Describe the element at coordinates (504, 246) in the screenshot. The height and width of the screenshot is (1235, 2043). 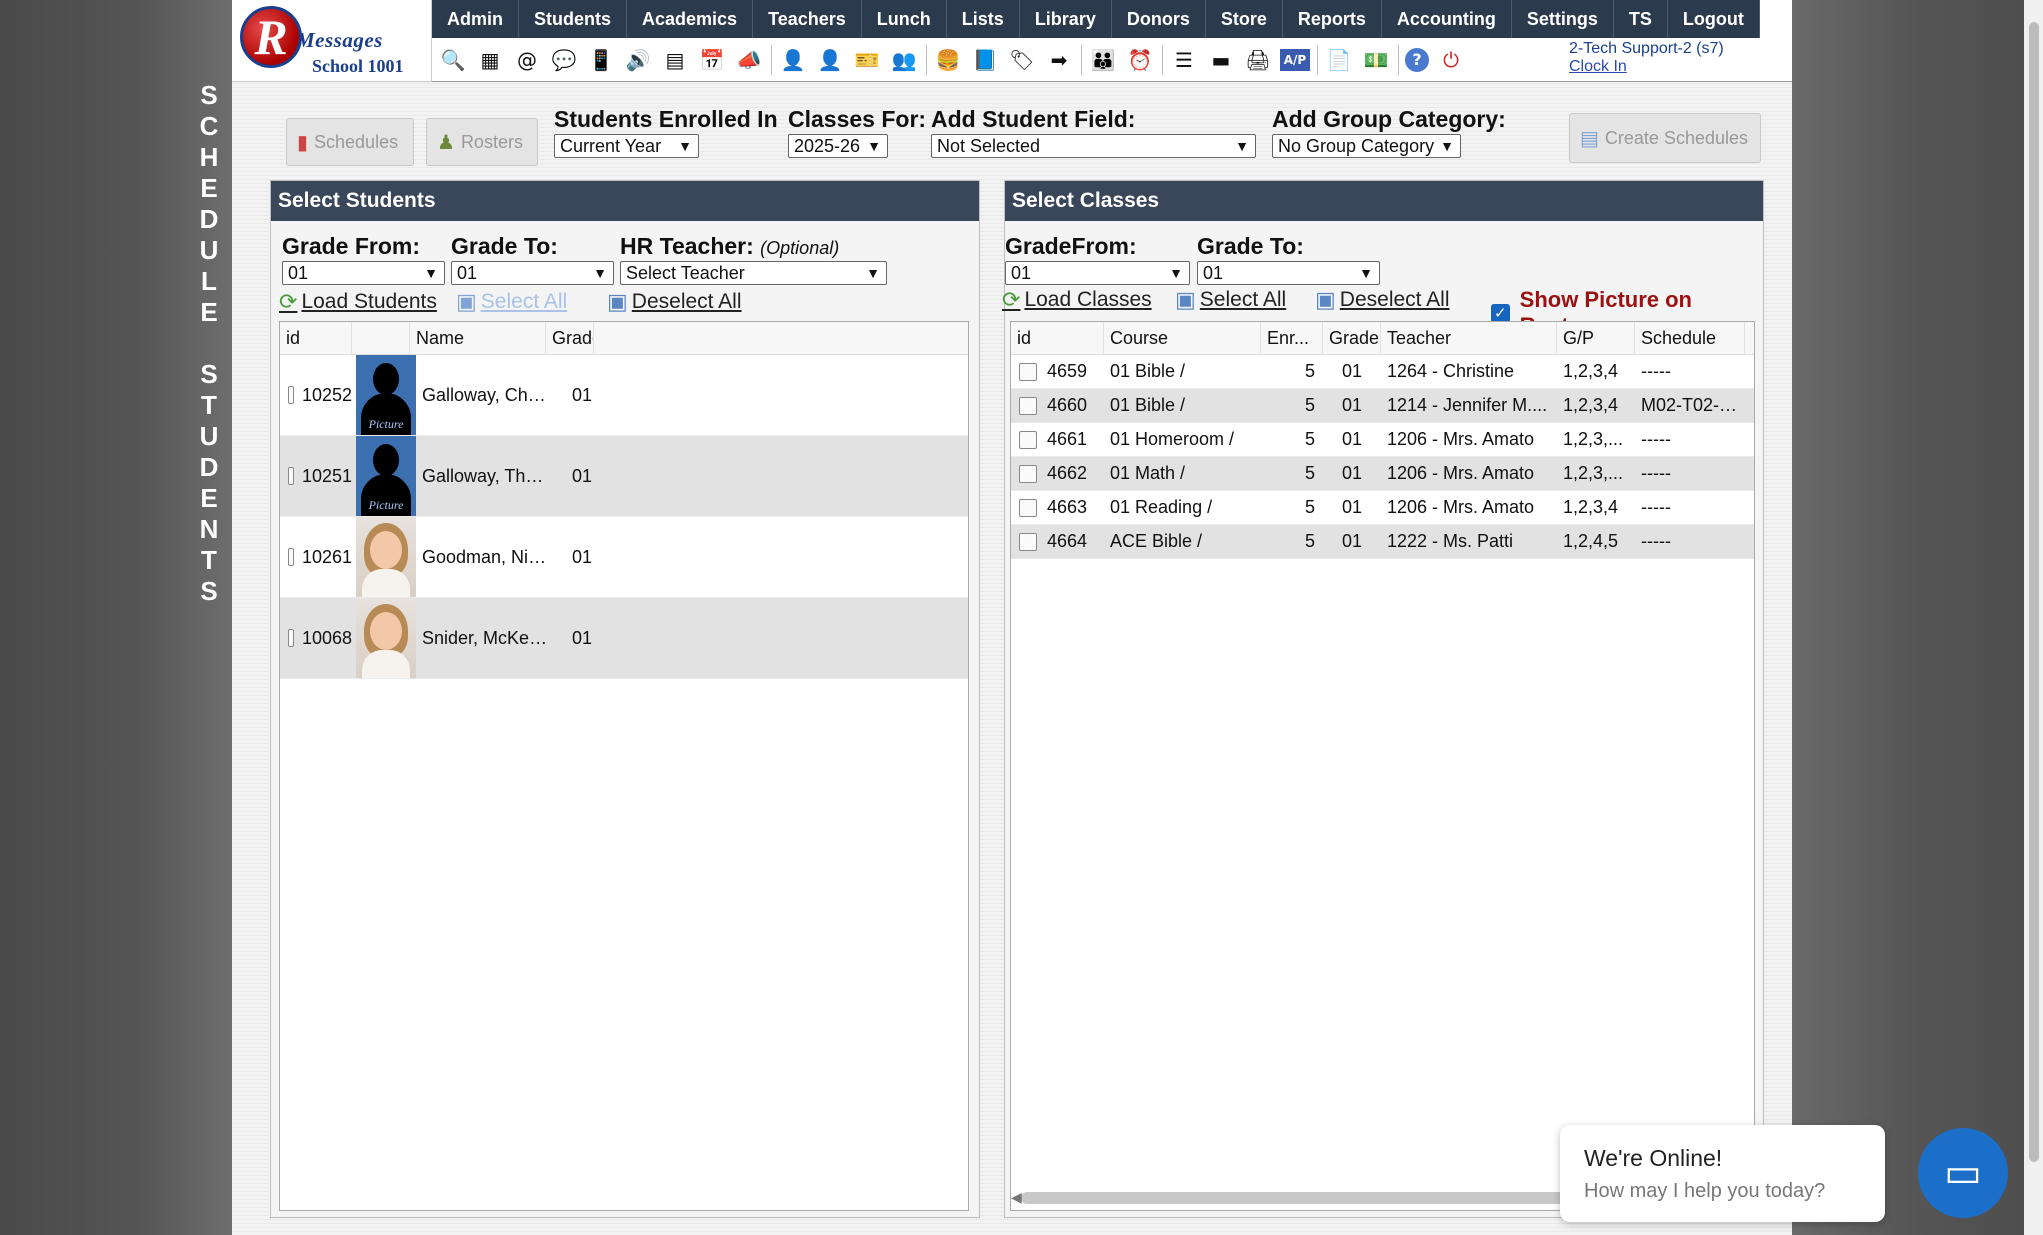
I see `student-grade-to-label: Grade To:` at that location.